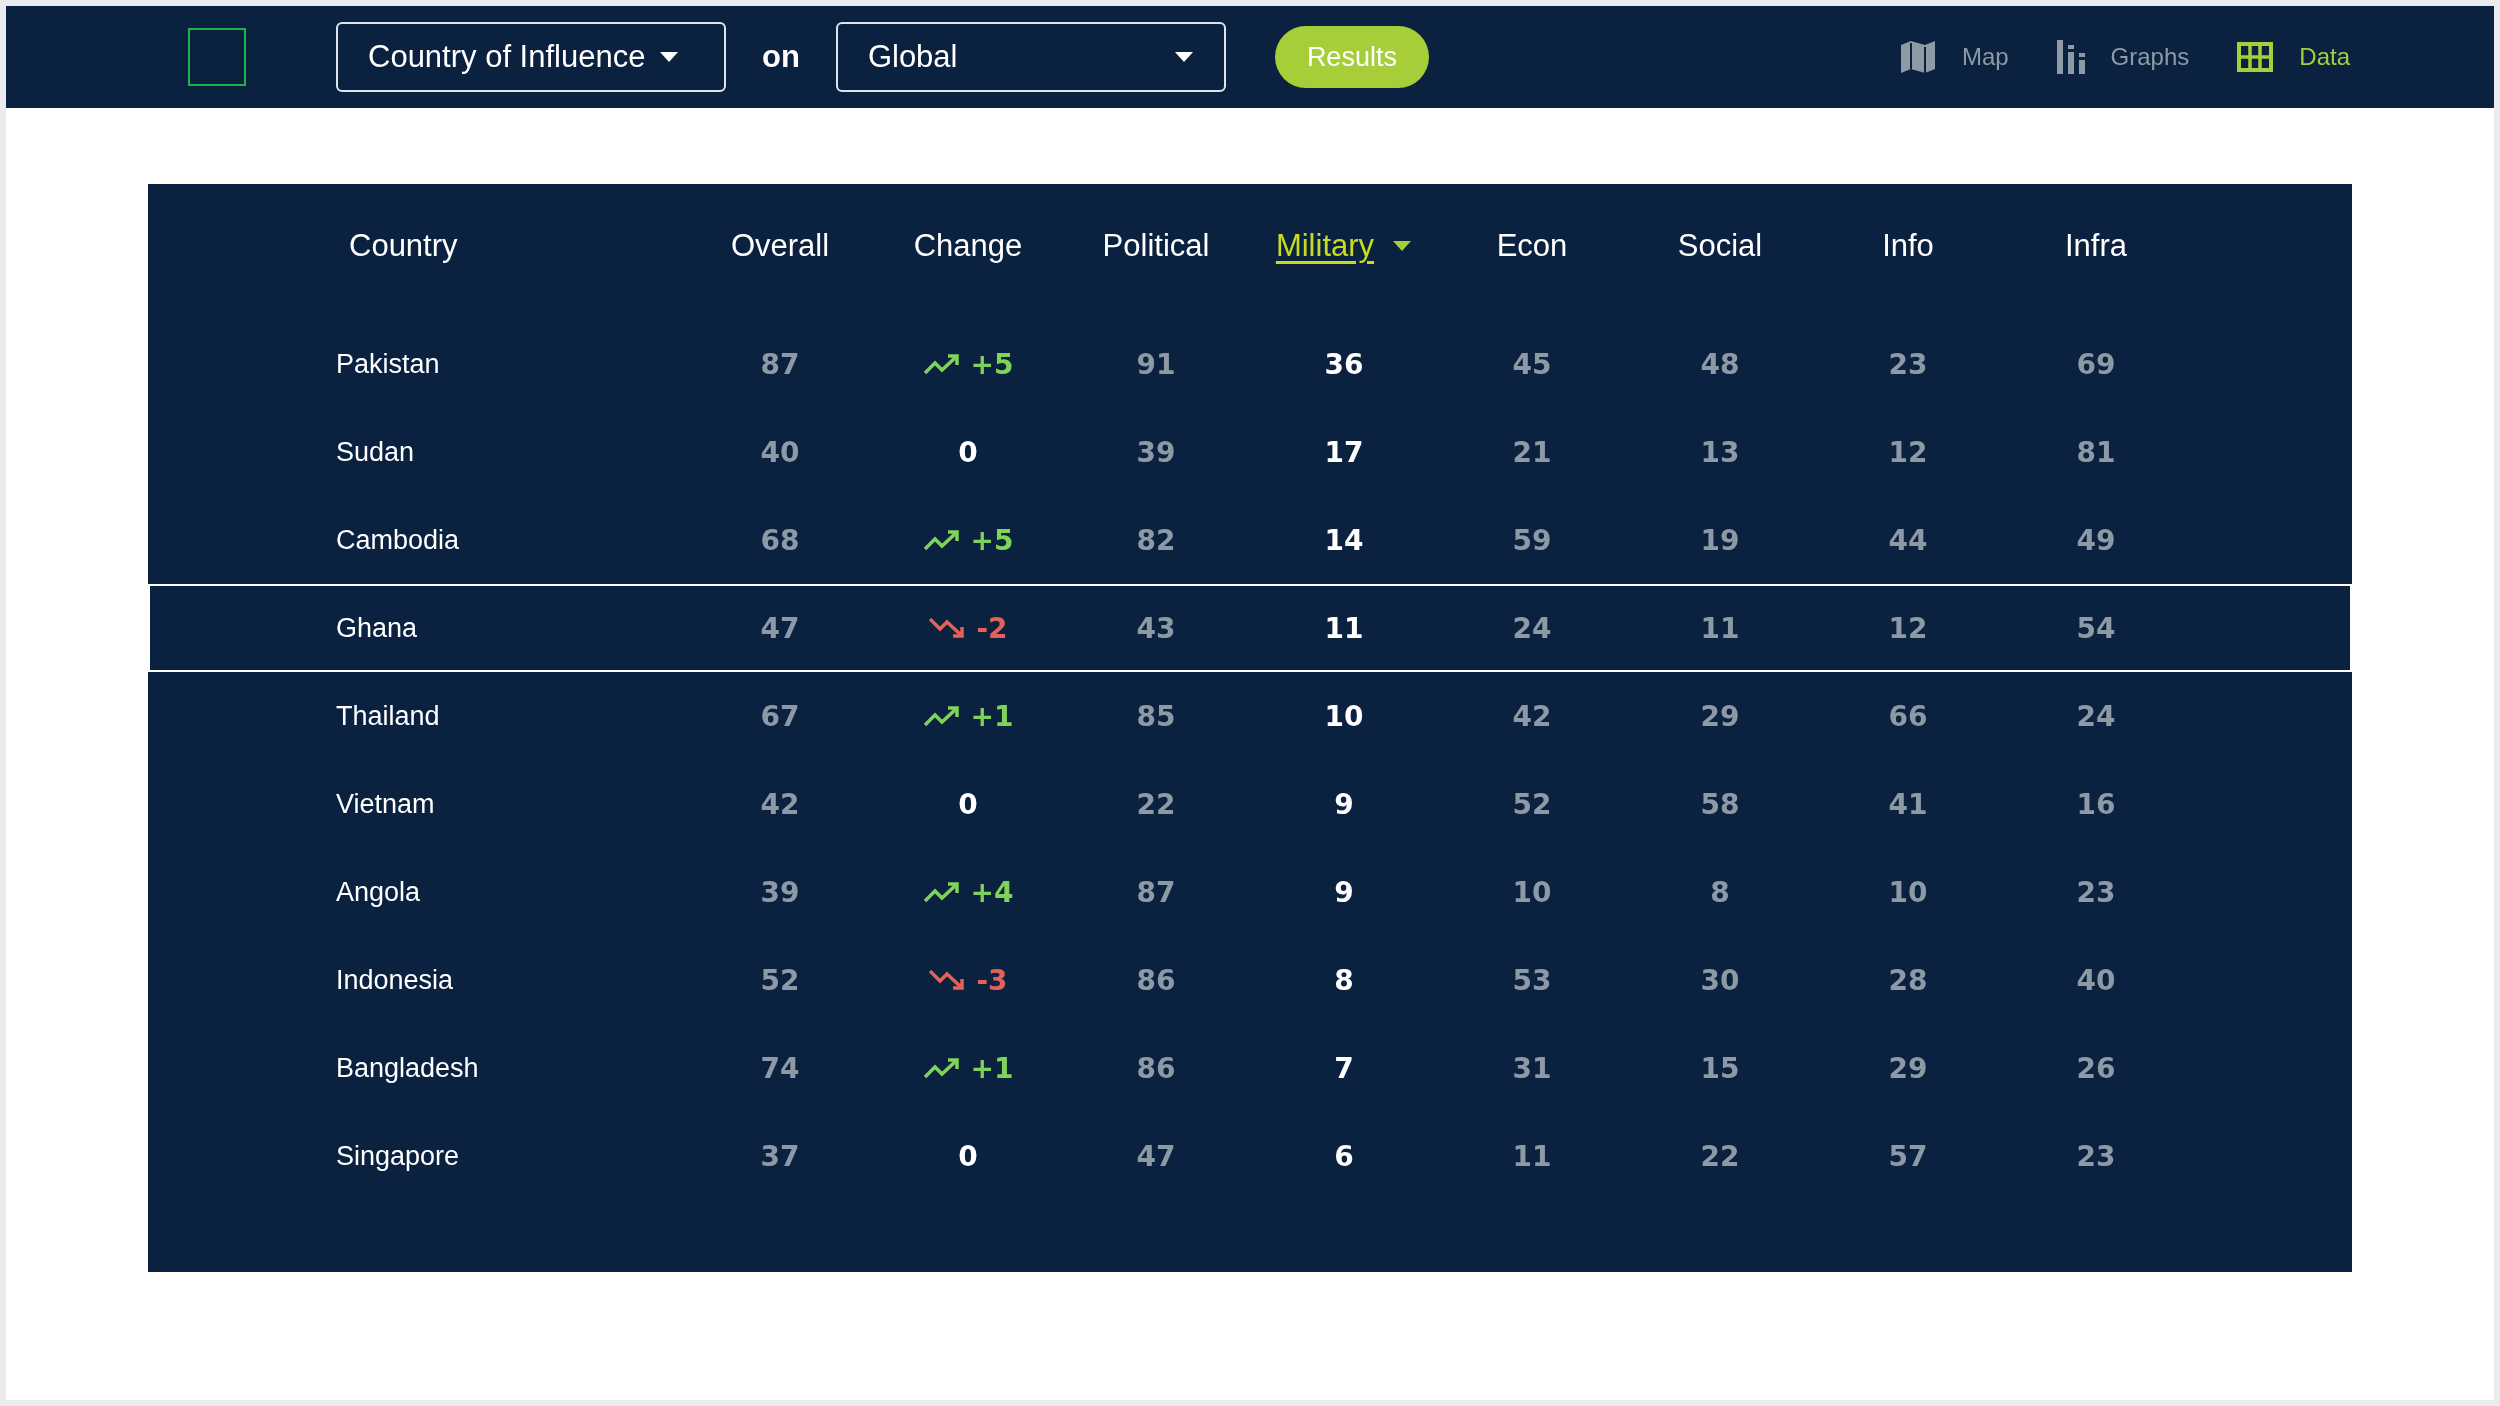 This screenshot has height=1406, width=2500. Describe the element at coordinates (992, 628) in the screenshot. I see `change-value: -2` at that location.